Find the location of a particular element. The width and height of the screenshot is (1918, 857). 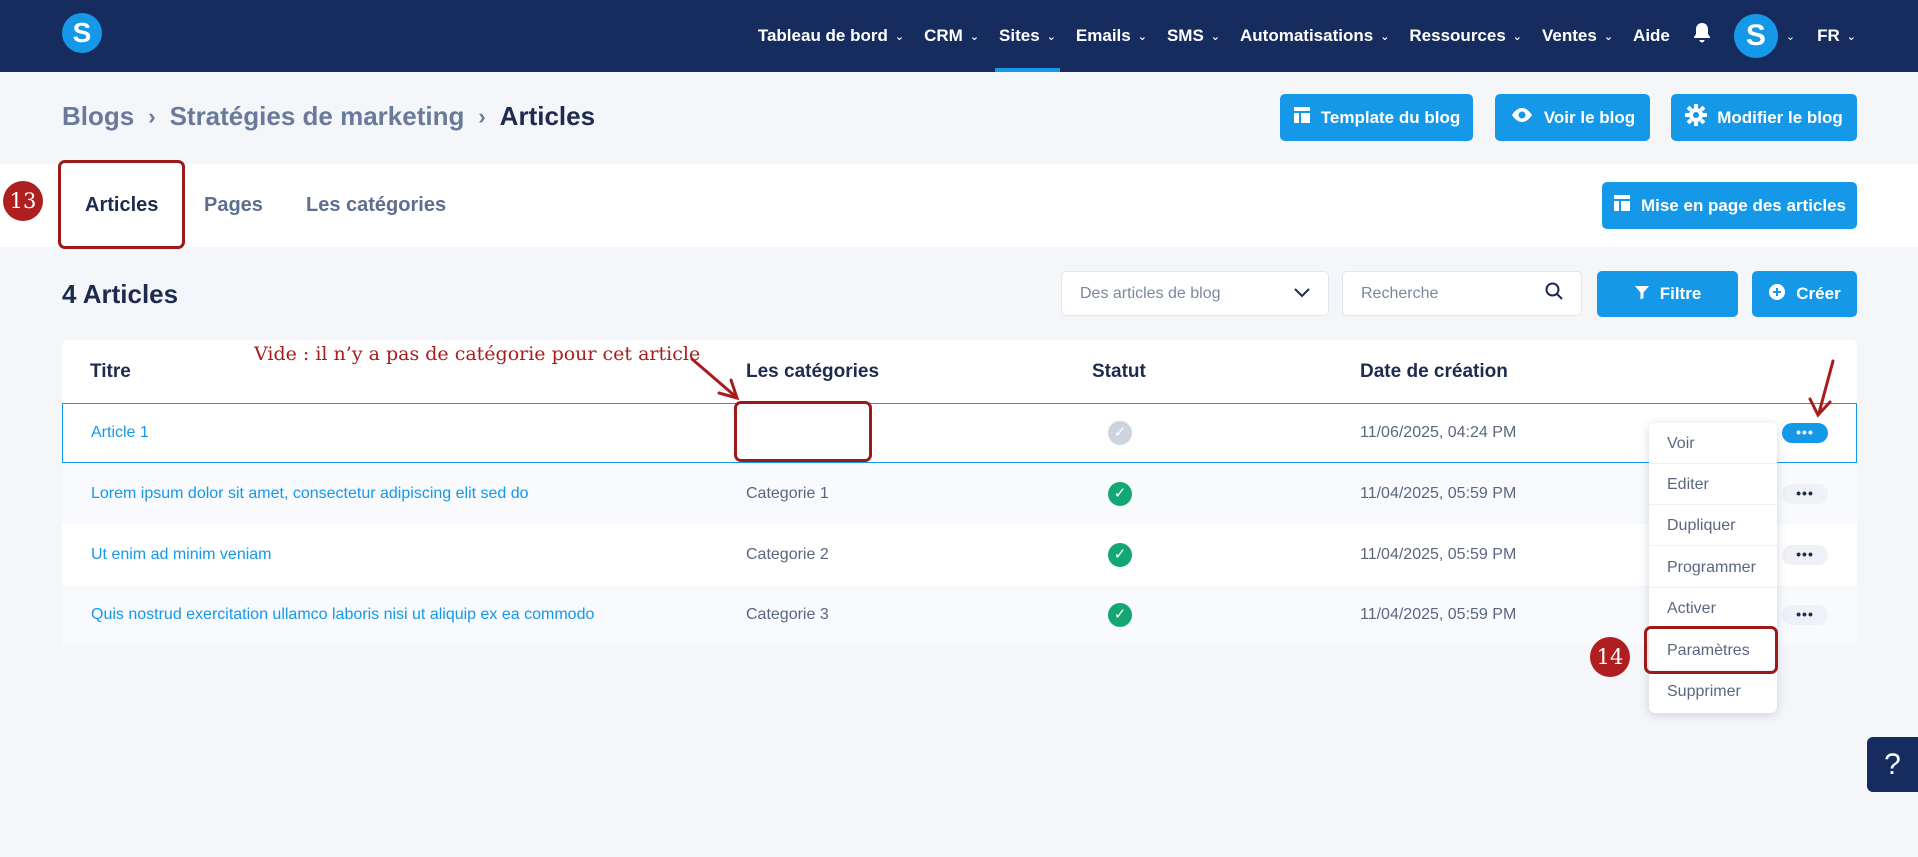

article-category: Categorie 1 is located at coordinates (787, 493).